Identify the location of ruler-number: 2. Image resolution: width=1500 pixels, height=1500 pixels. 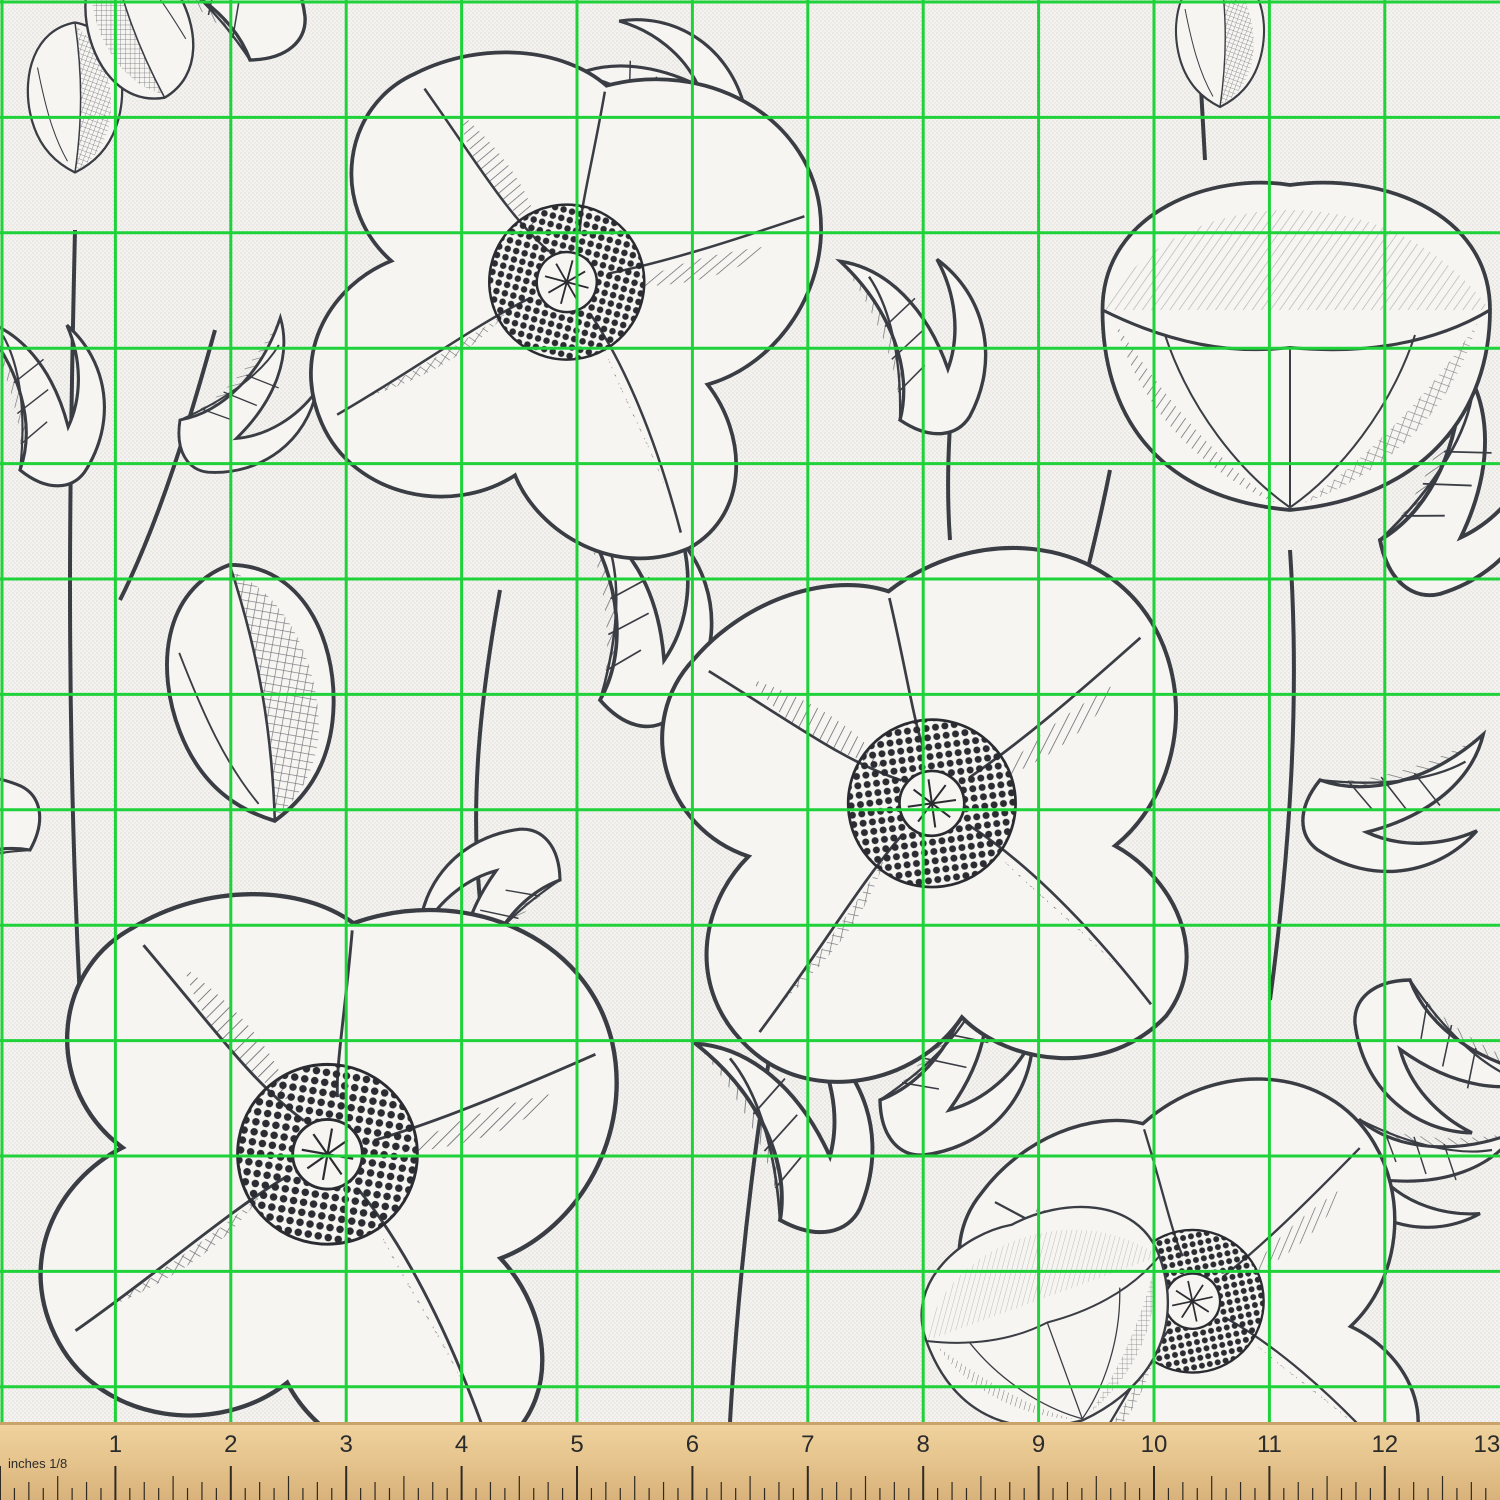
(230, 1444).